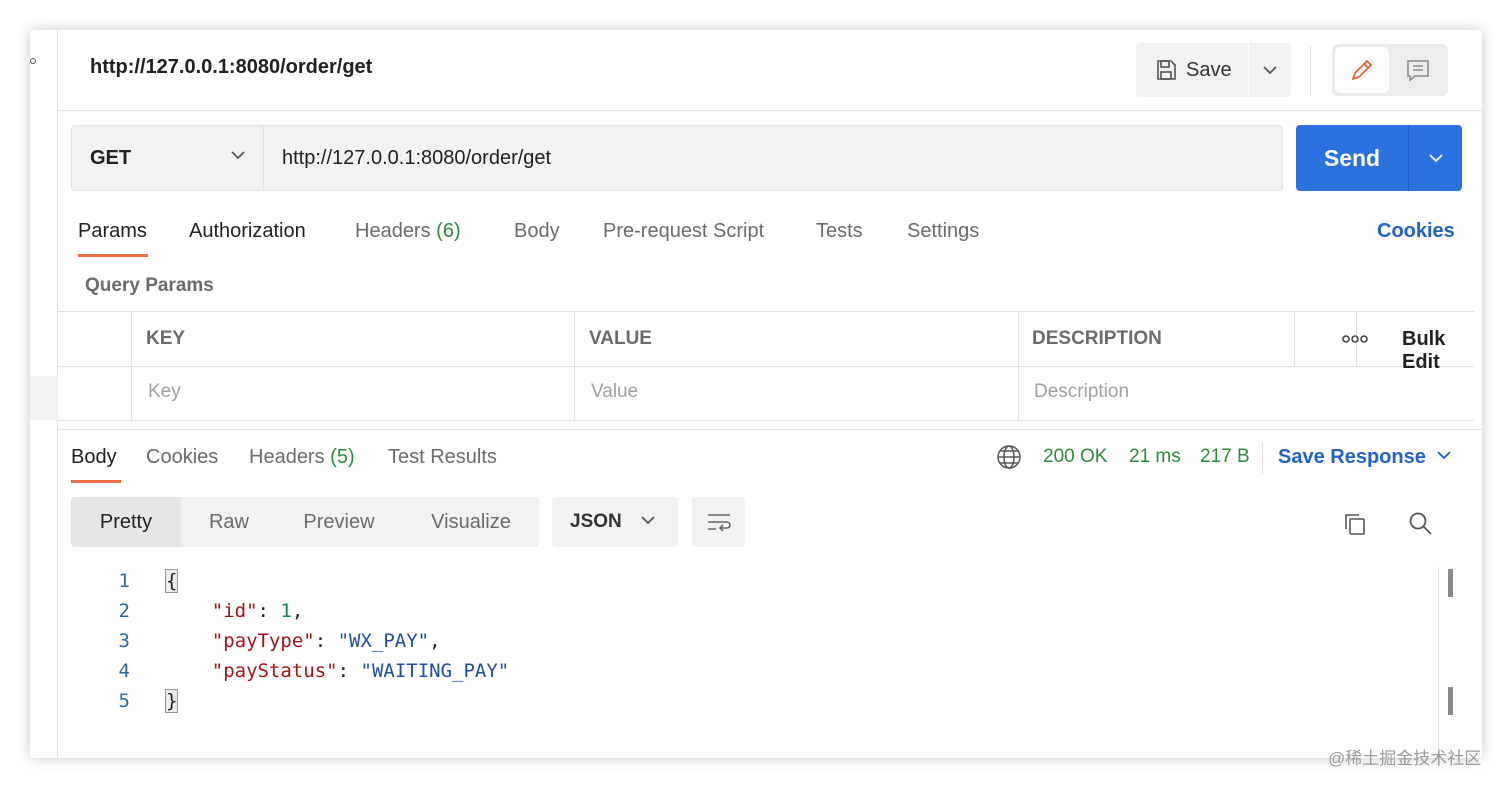 This screenshot has height=788, width=1512. I want to click on json-key: "payType", so click(263, 641).